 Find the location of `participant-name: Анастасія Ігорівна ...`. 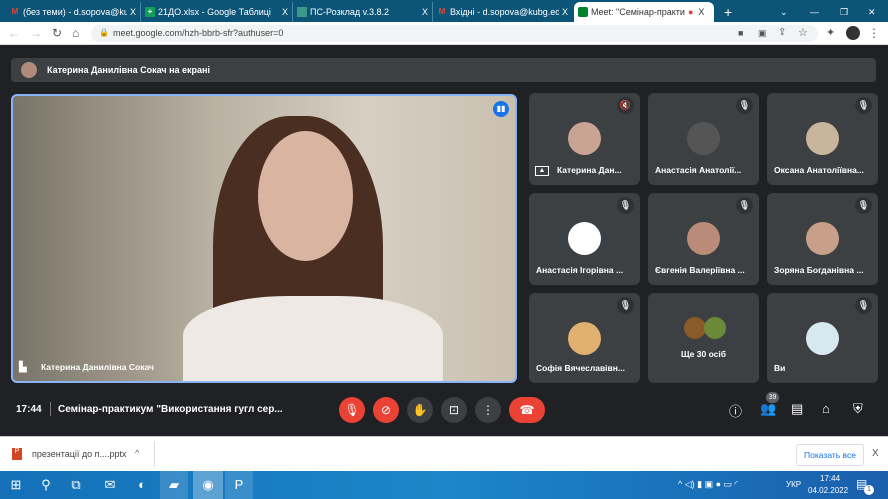

participant-name: Анастасія Ігорівна ... is located at coordinates (580, 270).